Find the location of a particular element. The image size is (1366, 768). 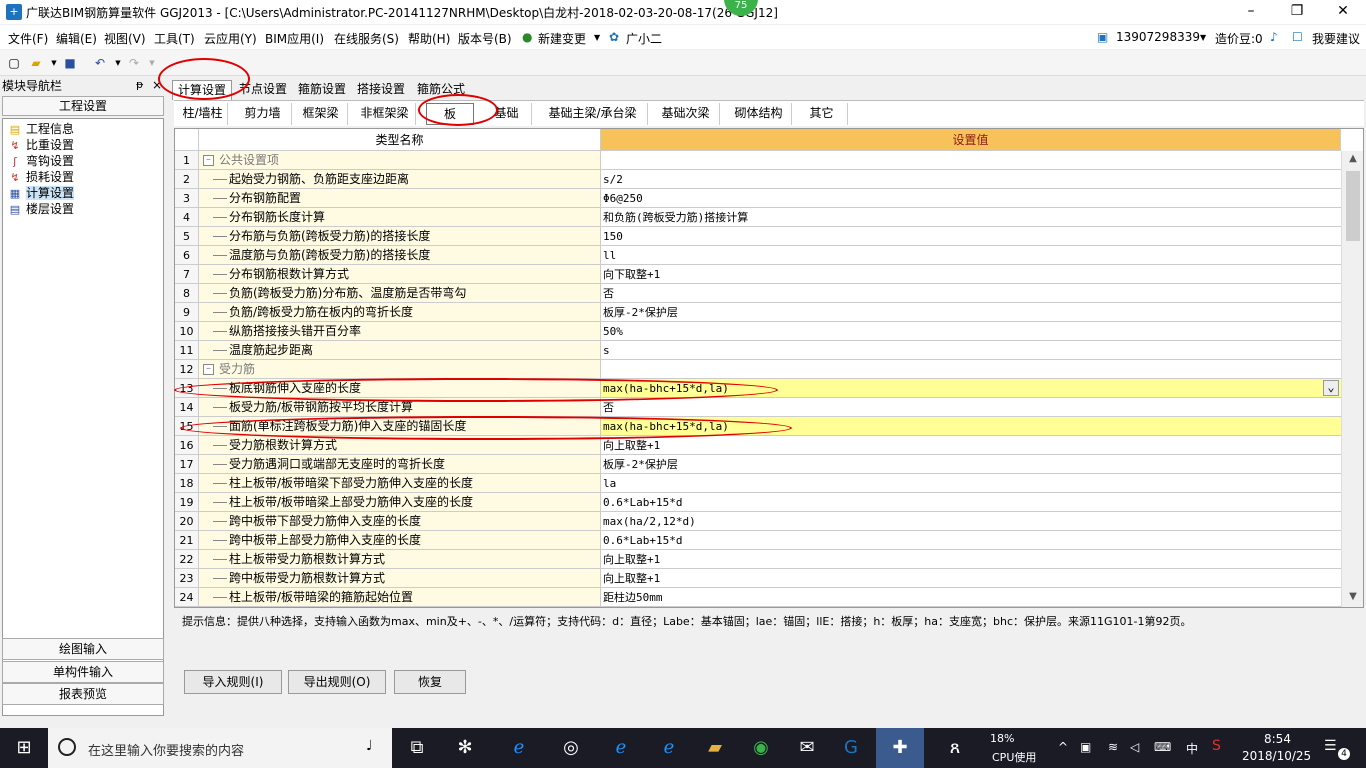

menu-cloud: 云应用(Y) is located at coordinates (230, 38).